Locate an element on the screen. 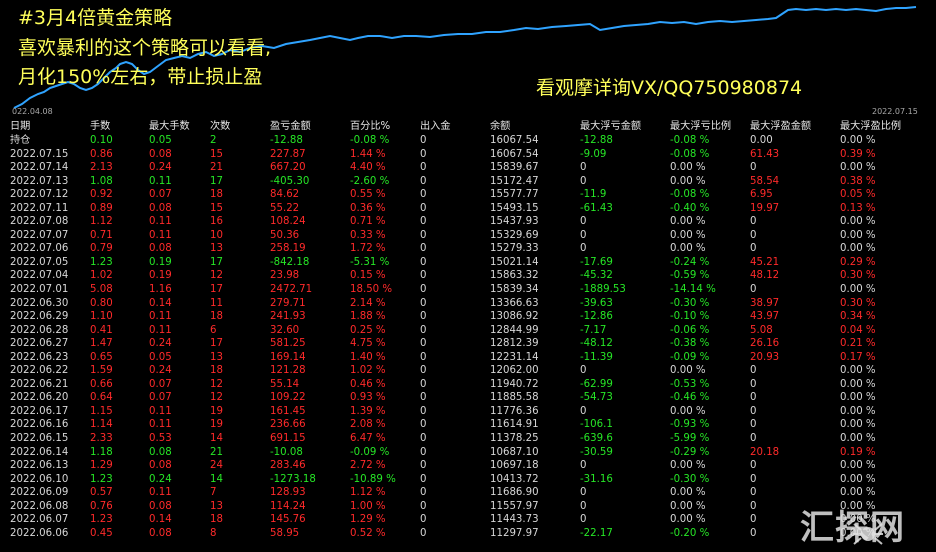  table-cell: -5.99 % is located at coordinates (690, 439).